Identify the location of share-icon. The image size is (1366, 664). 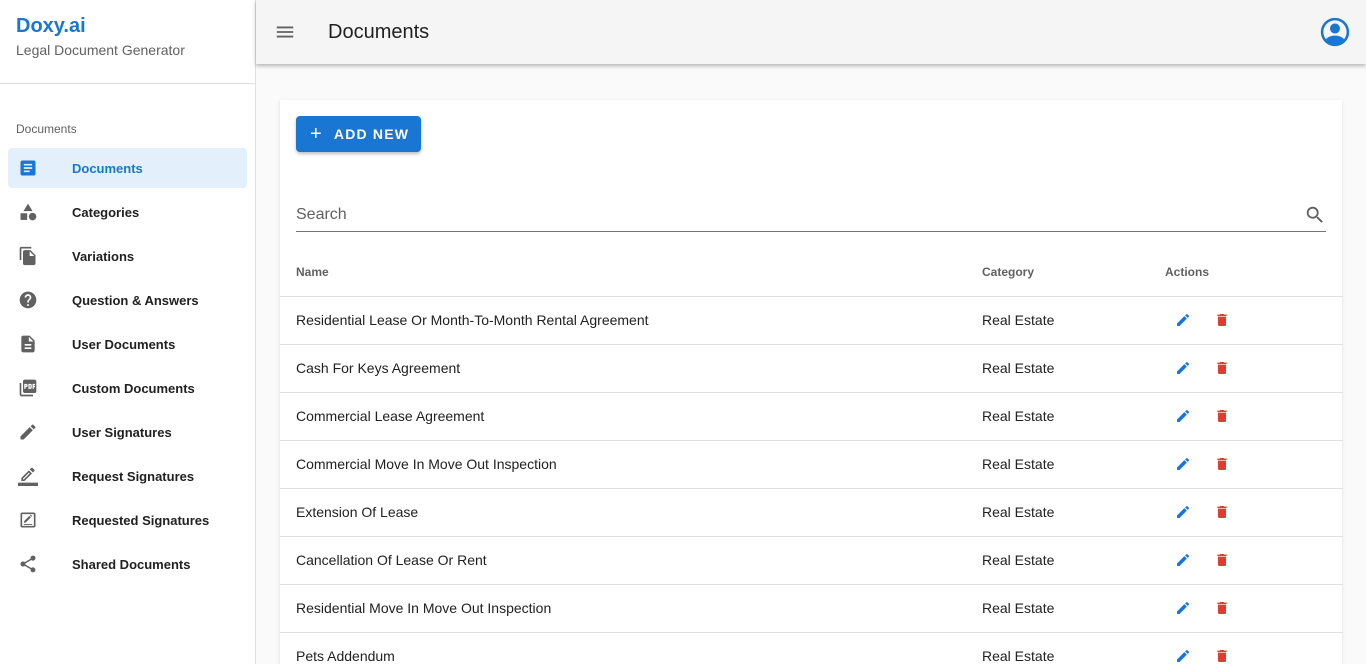
(28, 564).